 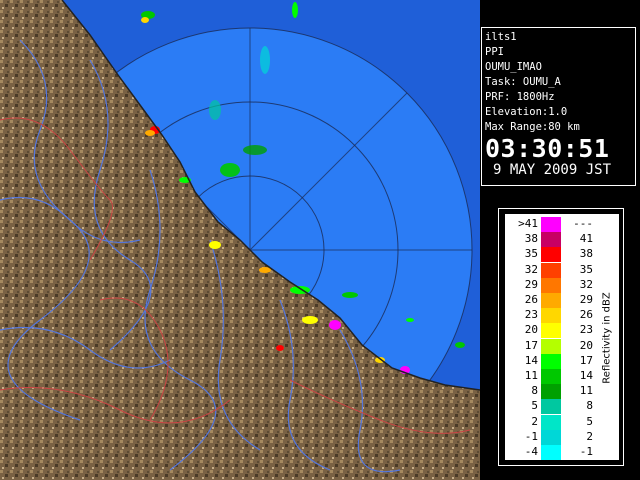 What do you see at coordinates (586, 391) in the screenshot?
I see `legend-high-value: 11` at bounding box center [586, 391].